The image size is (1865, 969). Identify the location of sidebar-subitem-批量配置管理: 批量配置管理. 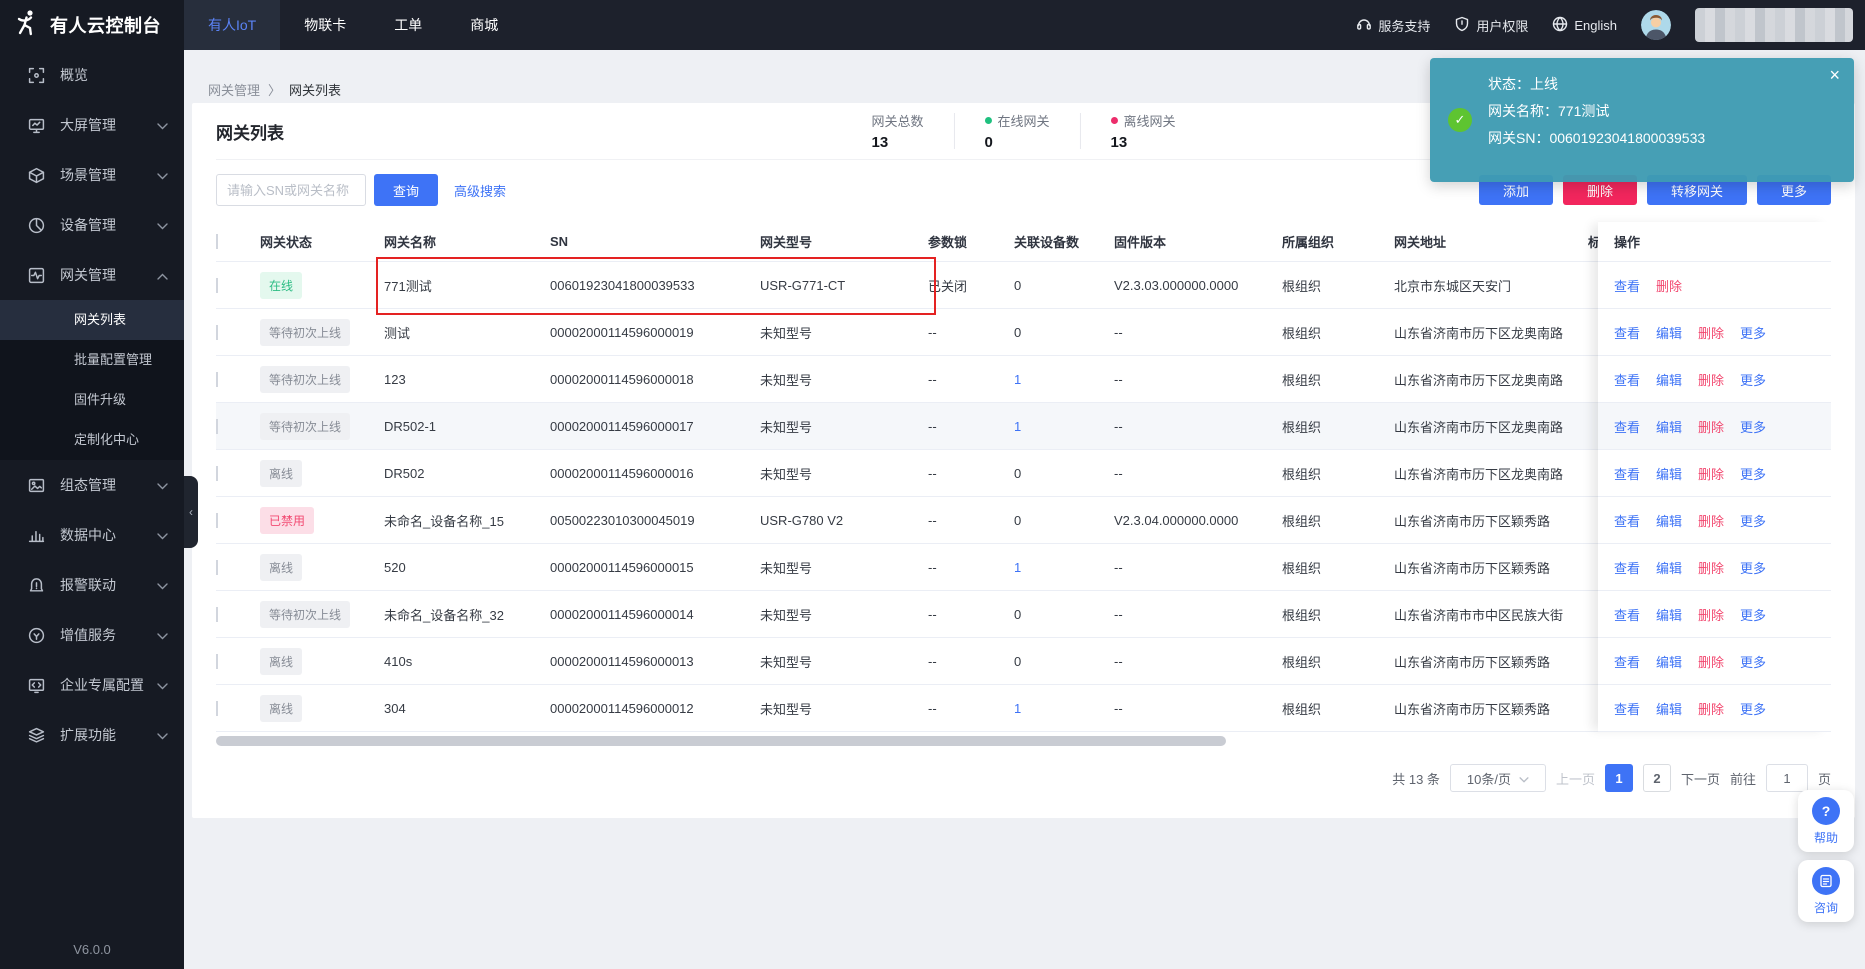
(92, 360).